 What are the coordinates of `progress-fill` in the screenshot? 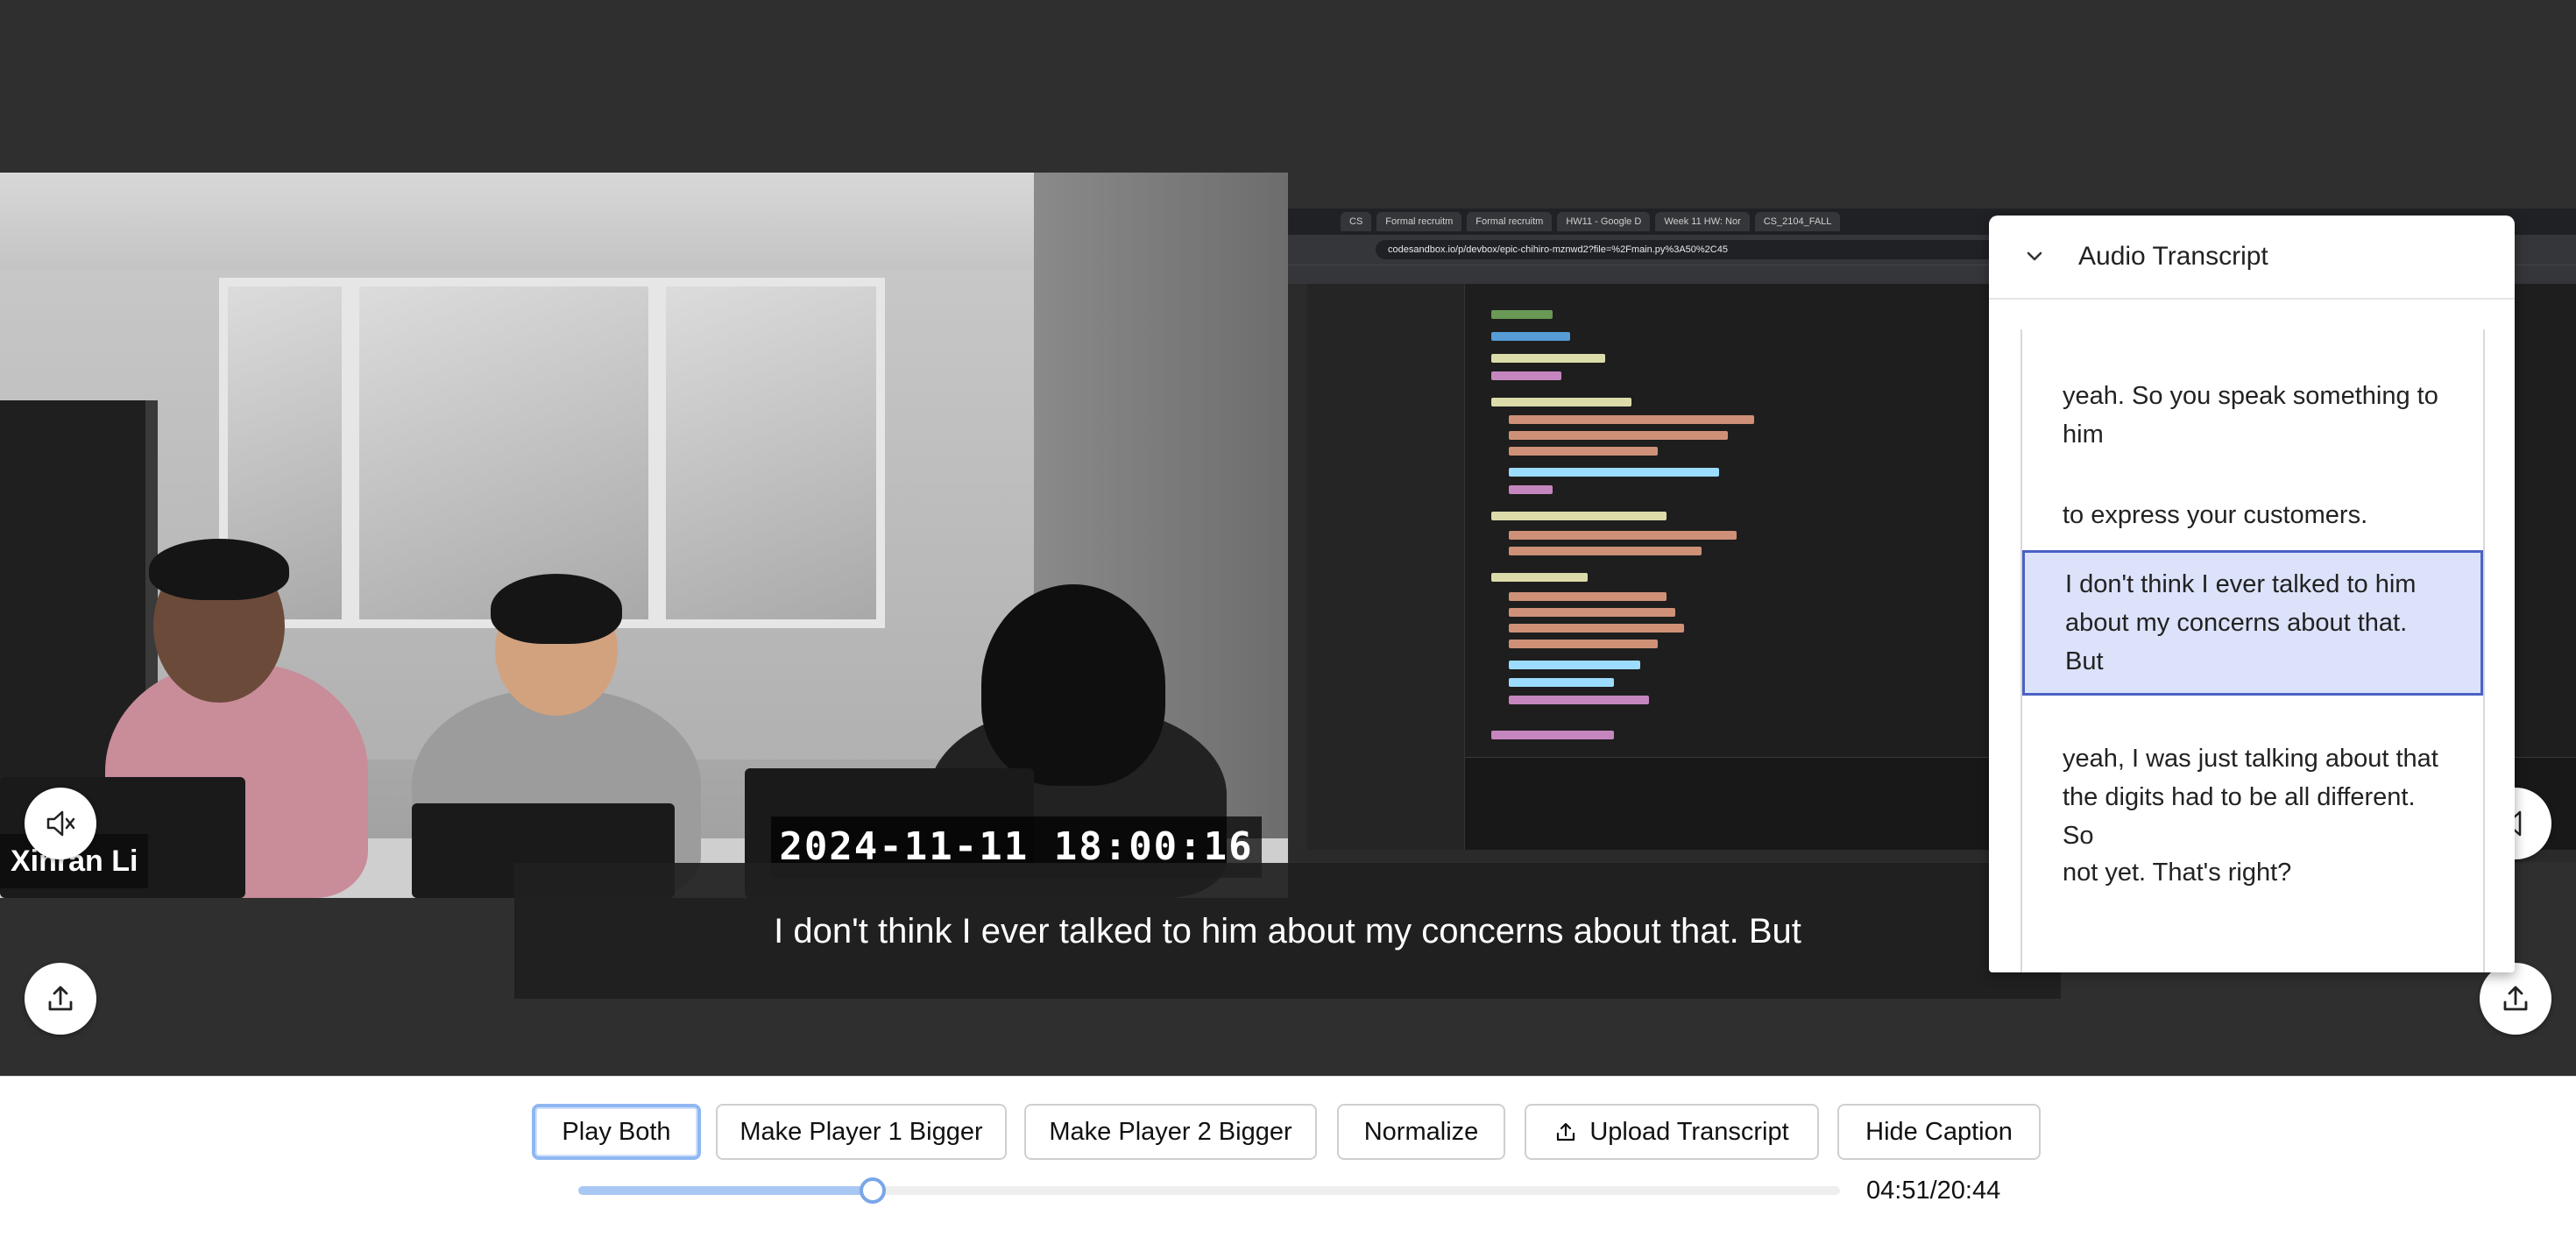 It's located at (725, 1190).